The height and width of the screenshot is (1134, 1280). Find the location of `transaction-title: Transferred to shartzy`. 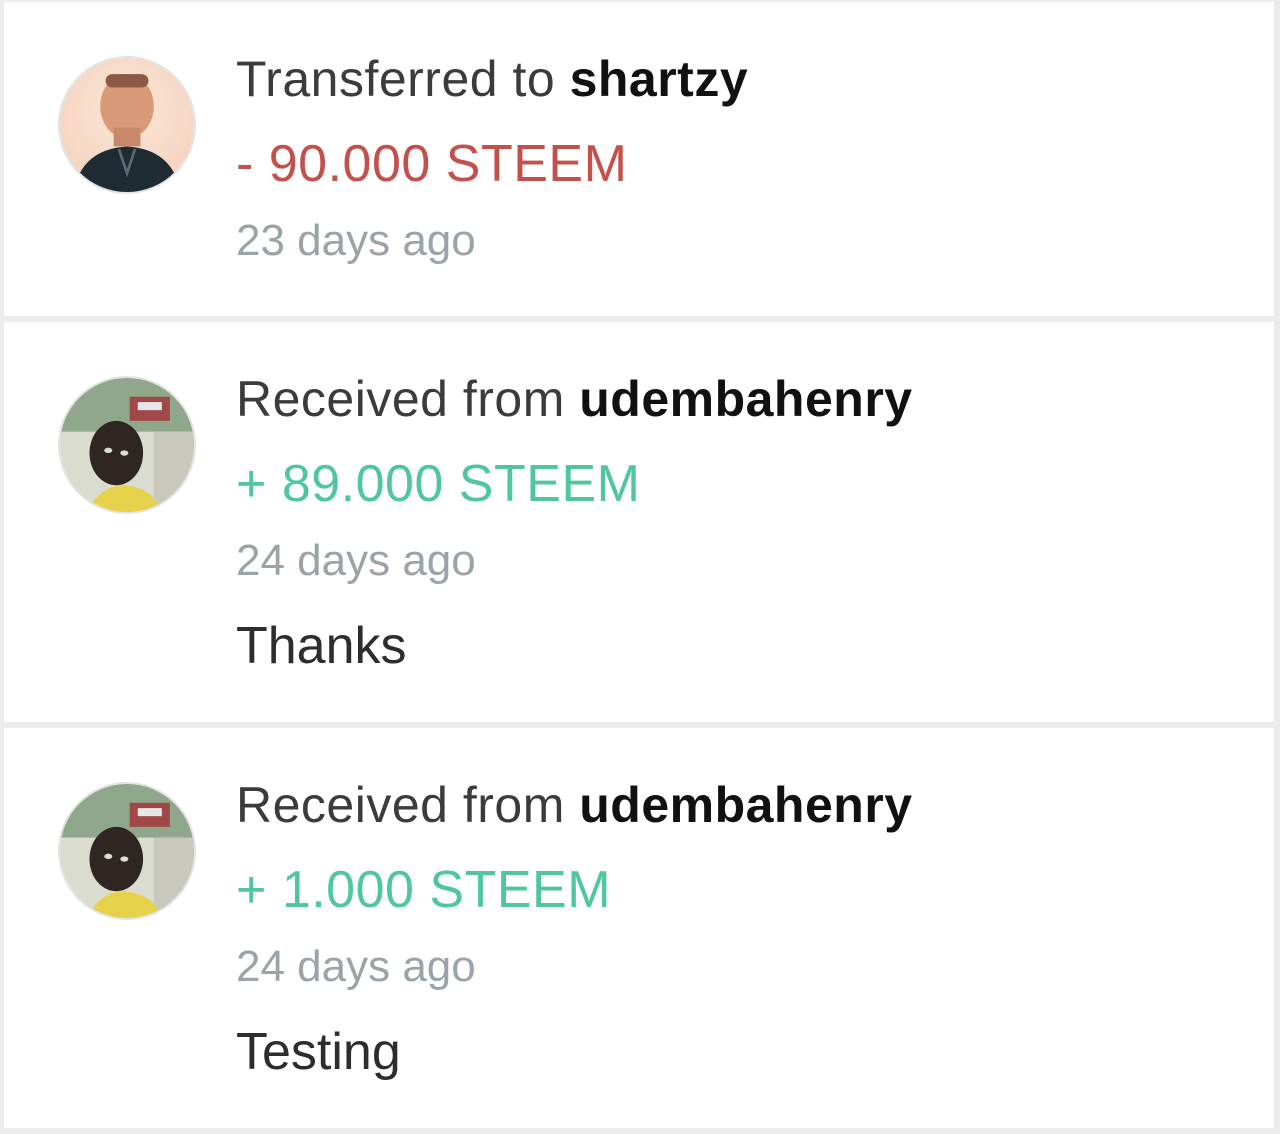

transaction-title: Transferred to shartzy is located at coordinates (492, 79).